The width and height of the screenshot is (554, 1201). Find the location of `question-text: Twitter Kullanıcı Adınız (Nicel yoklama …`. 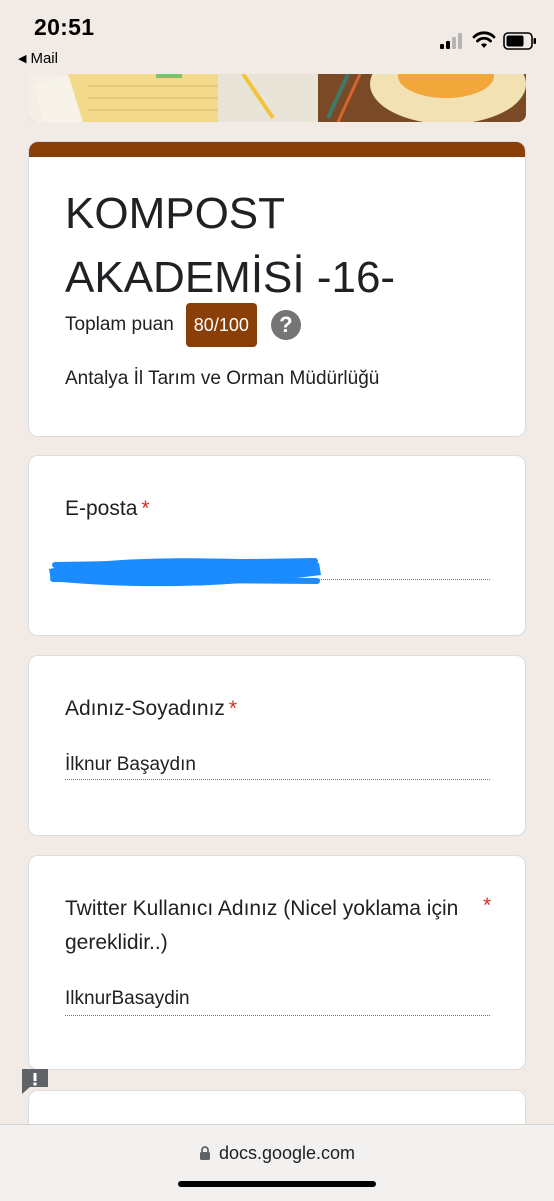

question-text: Twitter Kullanıcı Adınız (Nicel yoklama … is located at coordinates (262, 925).